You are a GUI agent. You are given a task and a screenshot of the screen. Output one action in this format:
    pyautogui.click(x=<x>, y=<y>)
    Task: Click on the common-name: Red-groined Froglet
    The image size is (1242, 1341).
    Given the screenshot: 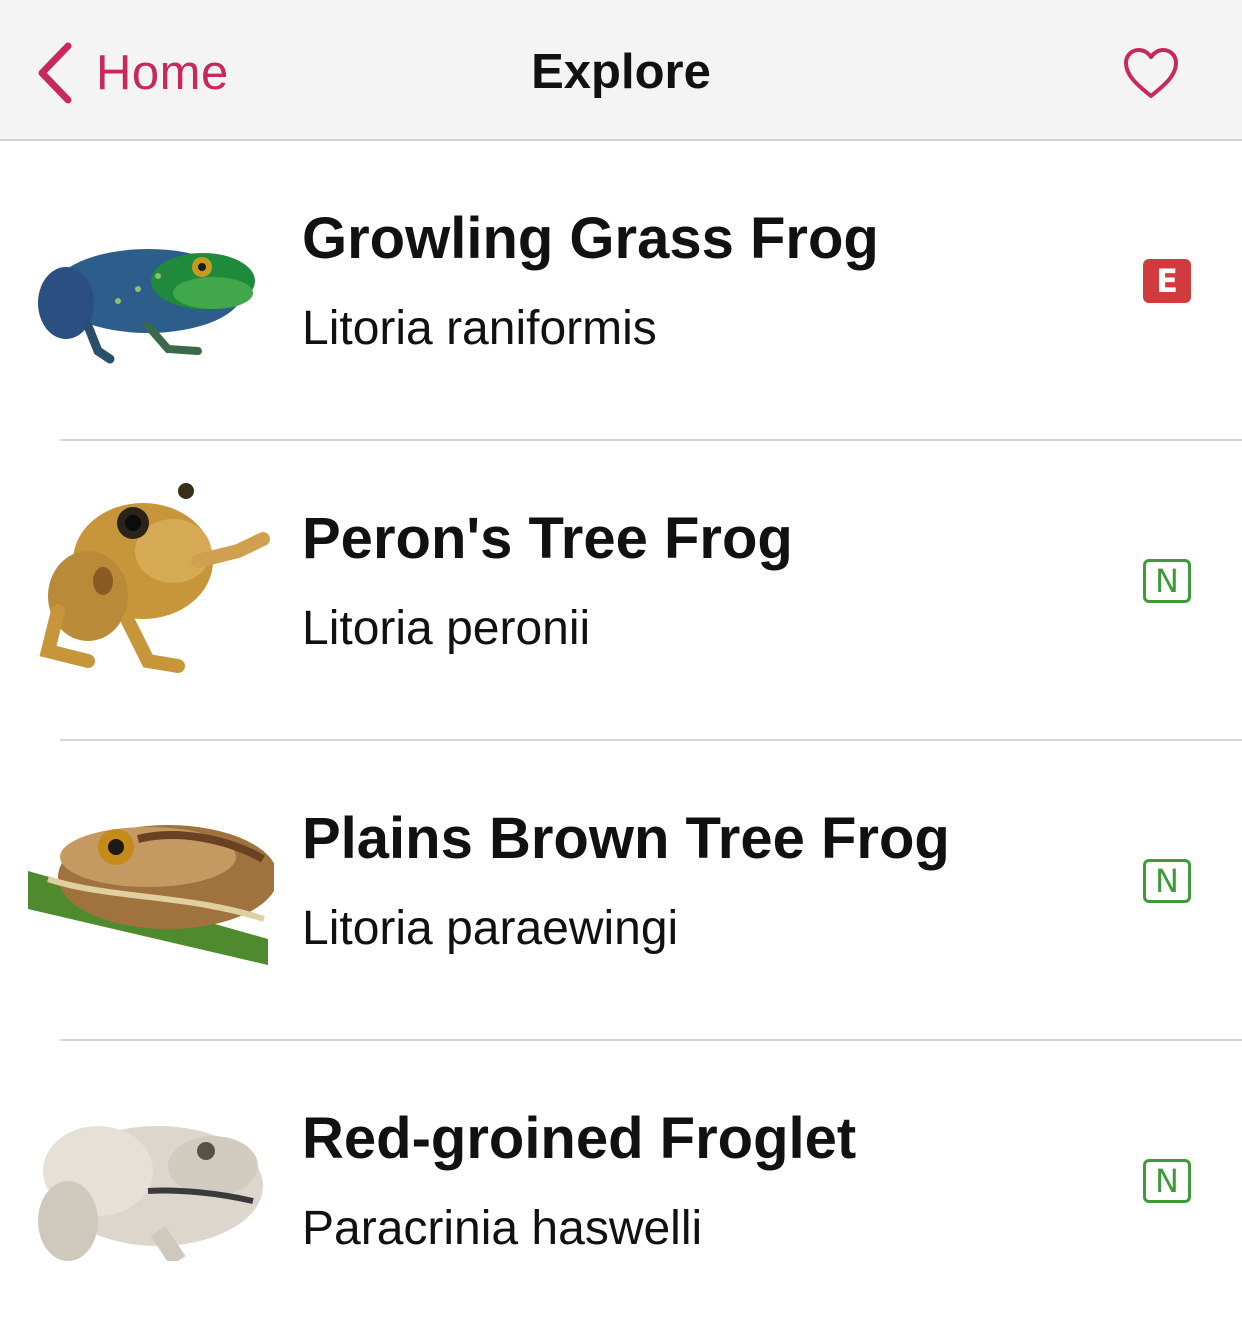 What is the action you would take?
    pyautogui.click(x=579, y=1138)
    